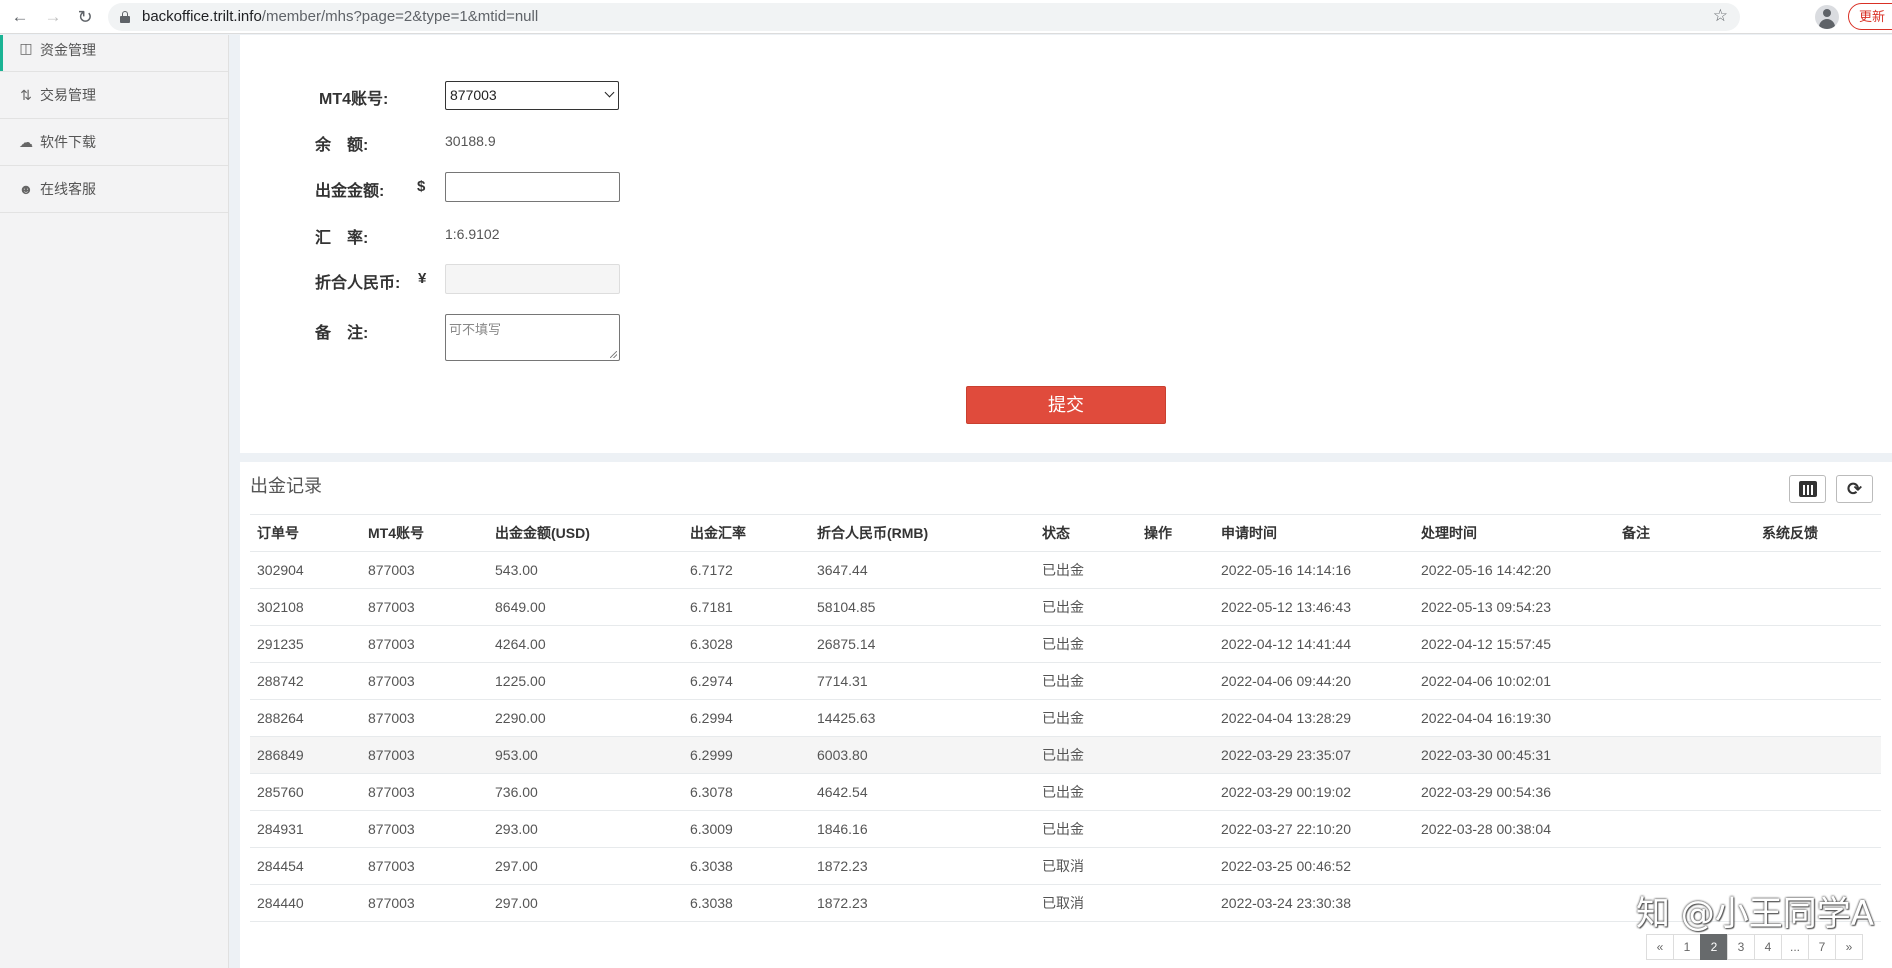  Describe the element at coordinates (1314, 792) in the screenshot. I see `table-cell: 2022-03-29 00:19:02` at that location.